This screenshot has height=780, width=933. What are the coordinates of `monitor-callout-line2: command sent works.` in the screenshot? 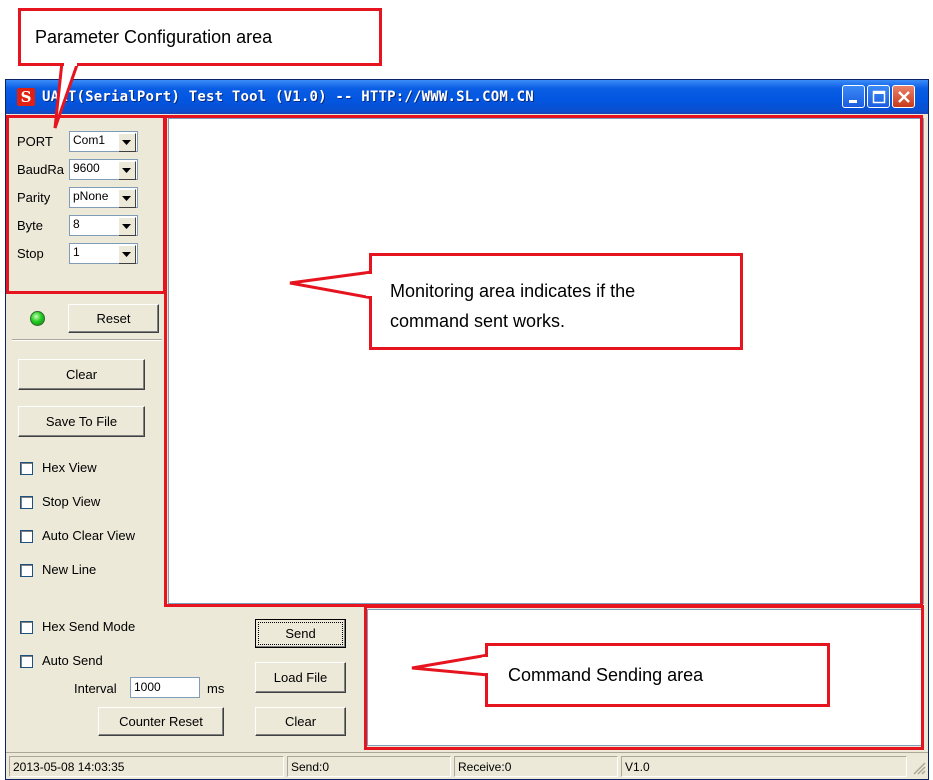 It's located at (478, 321).